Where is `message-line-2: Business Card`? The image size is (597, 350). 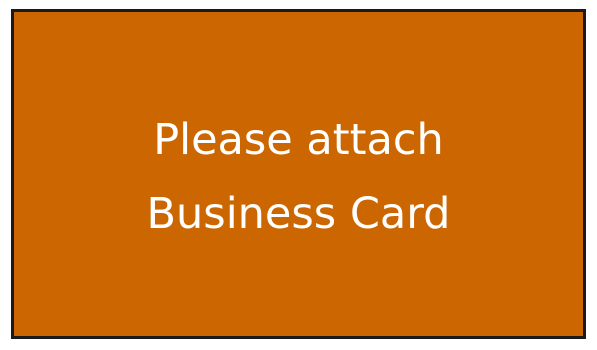
message-line-2: Business Card is located at coordinates (298, 214).